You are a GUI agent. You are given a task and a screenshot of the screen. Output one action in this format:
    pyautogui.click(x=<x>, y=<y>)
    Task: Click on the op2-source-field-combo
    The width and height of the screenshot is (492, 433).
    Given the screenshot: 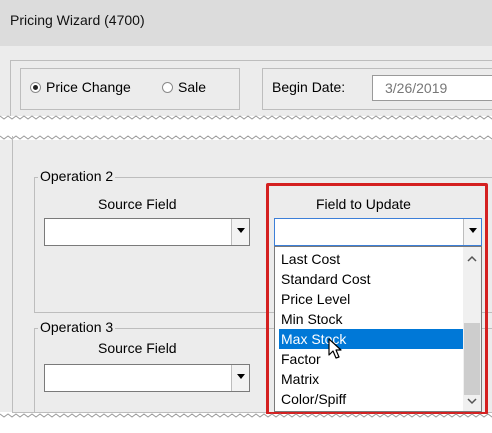 What is the action you would take?
    pyautogui.click(x=147, y=232)
    